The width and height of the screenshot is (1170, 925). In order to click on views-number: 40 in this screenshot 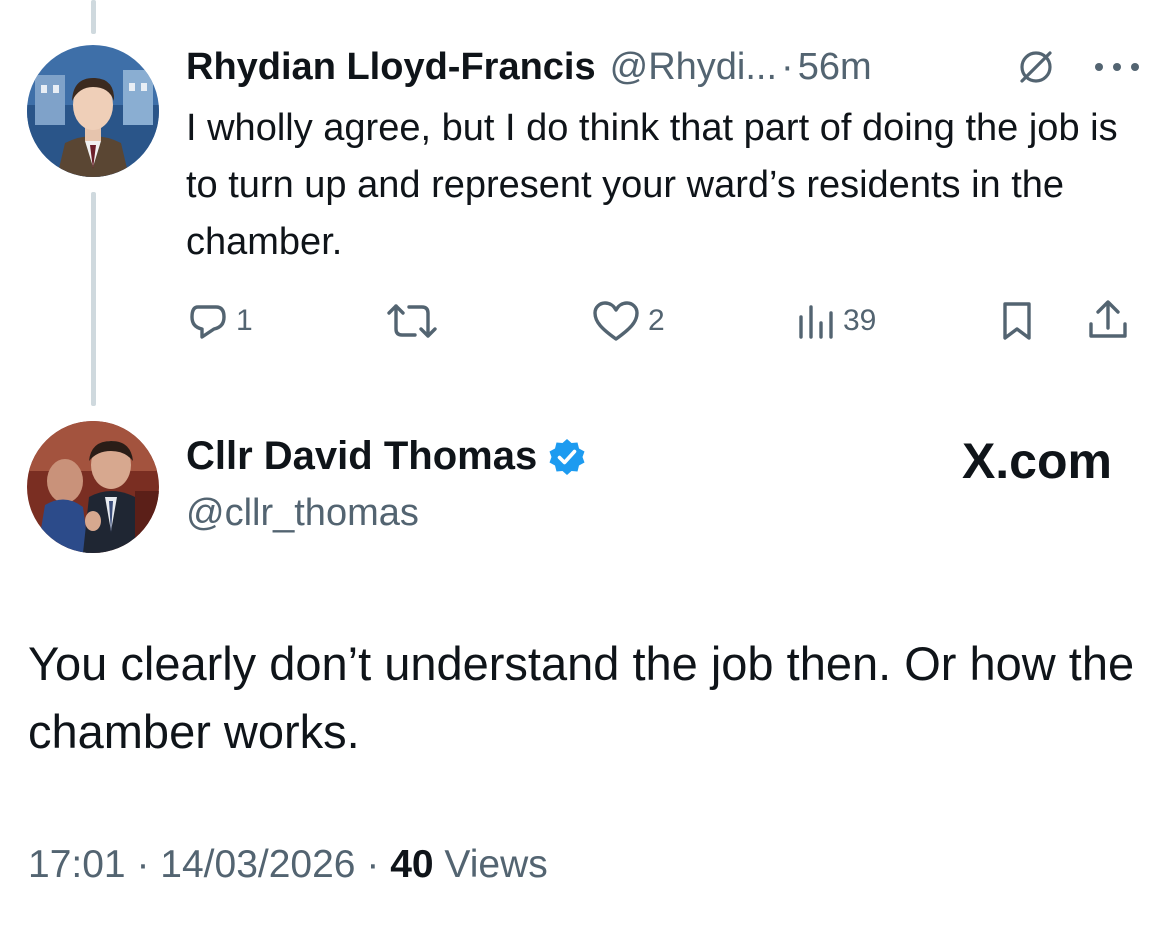, I will do `click(412, 864)`.